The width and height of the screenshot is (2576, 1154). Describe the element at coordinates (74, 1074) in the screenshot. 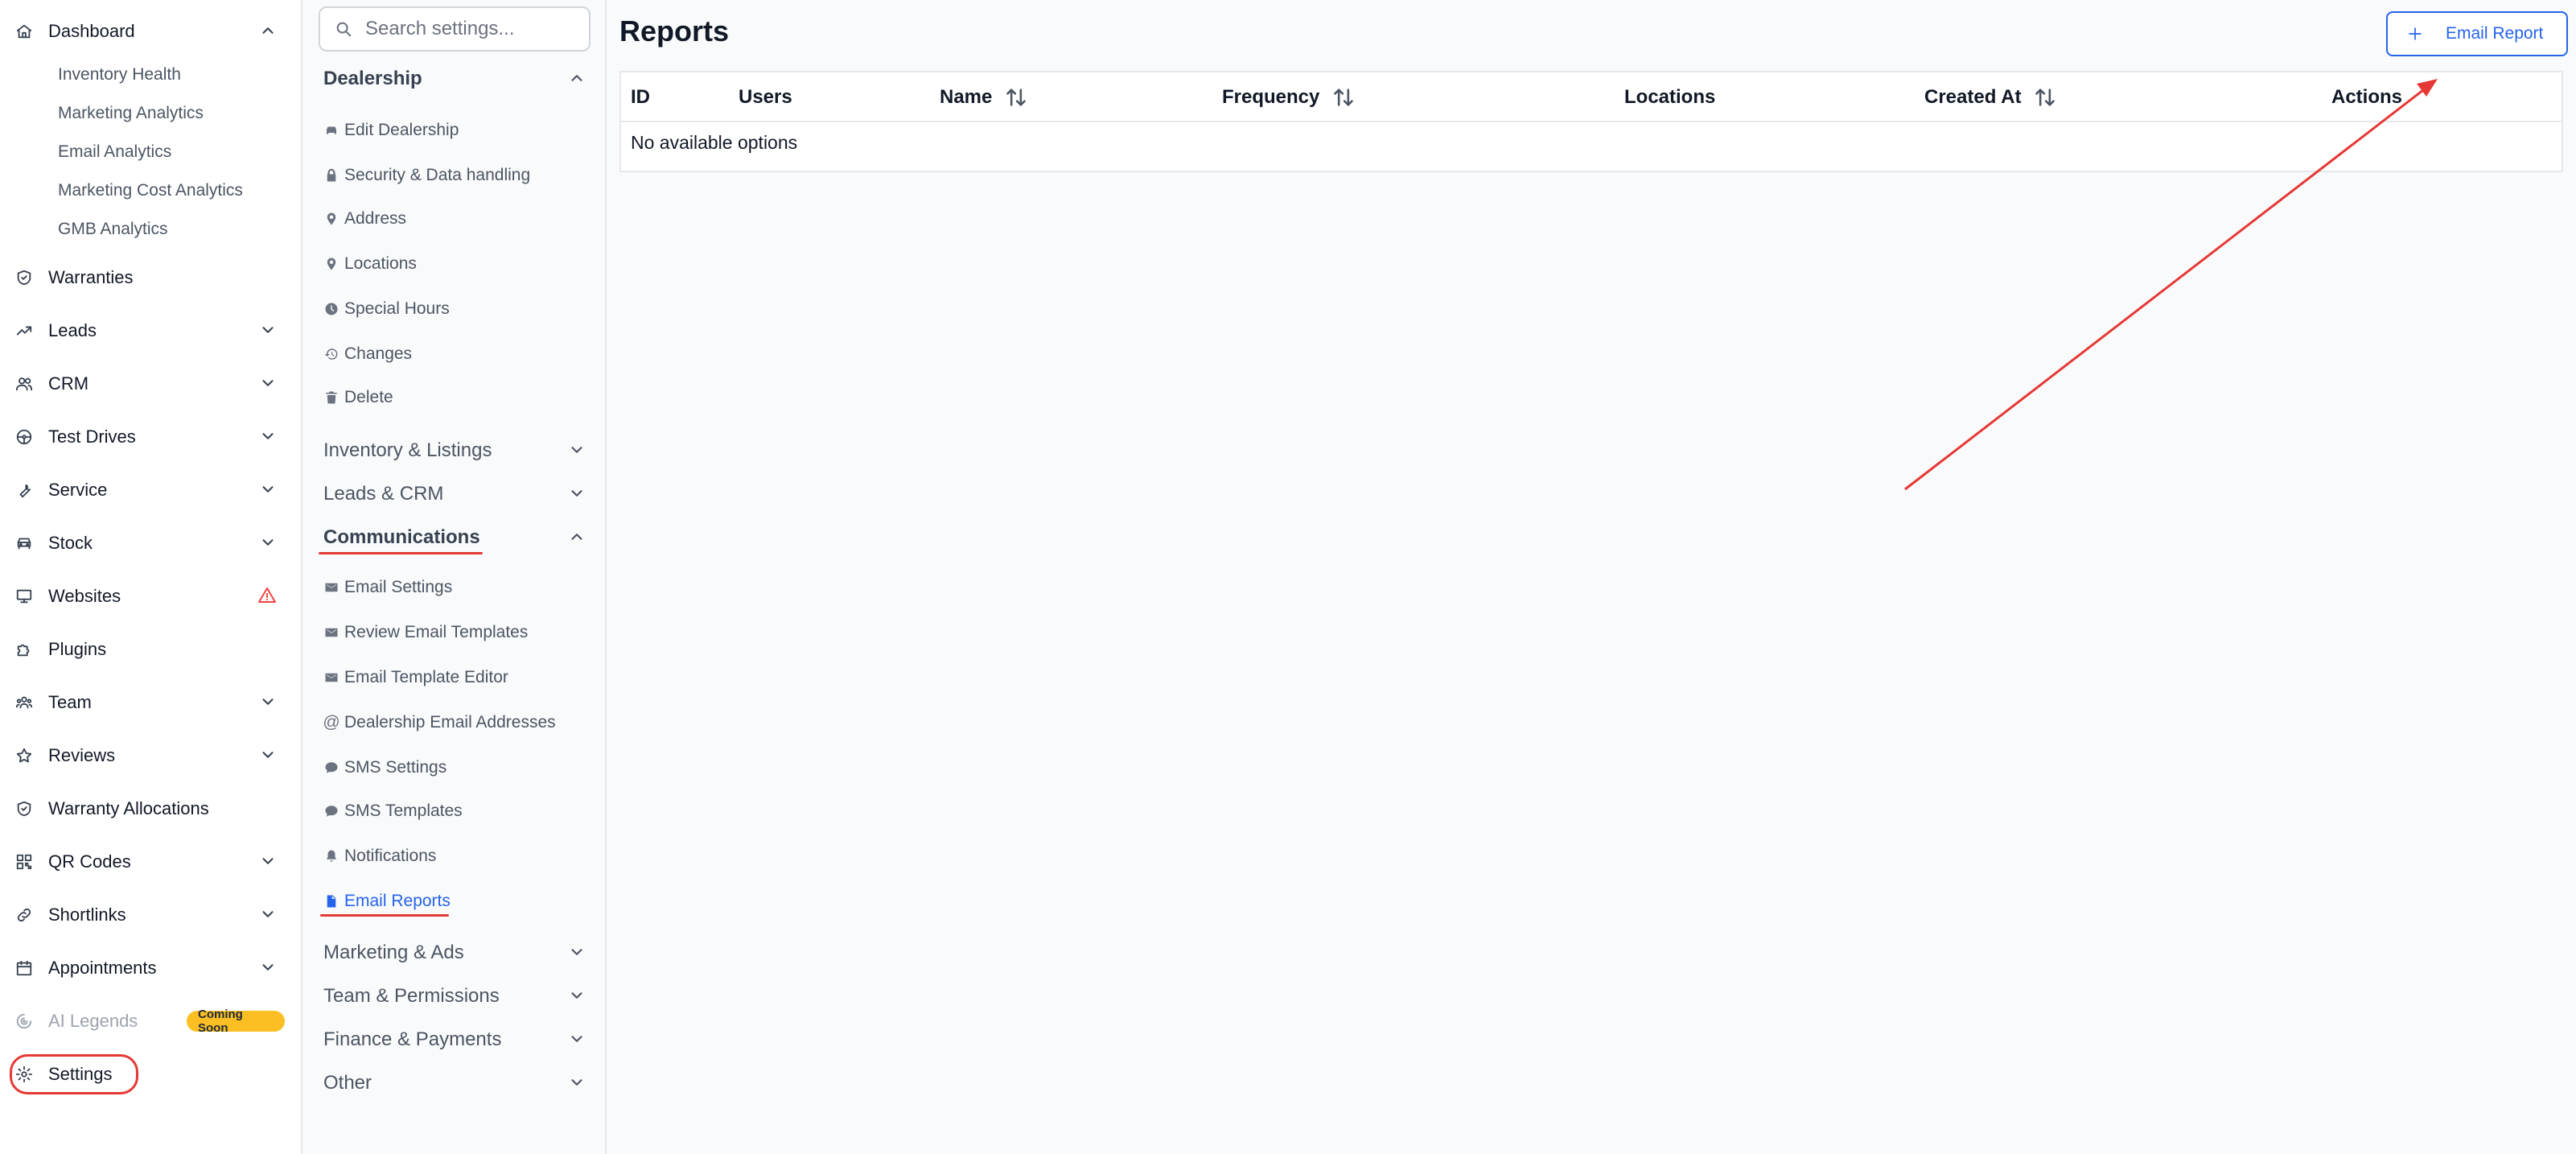

I see `settings-annotation-circle` at that location.